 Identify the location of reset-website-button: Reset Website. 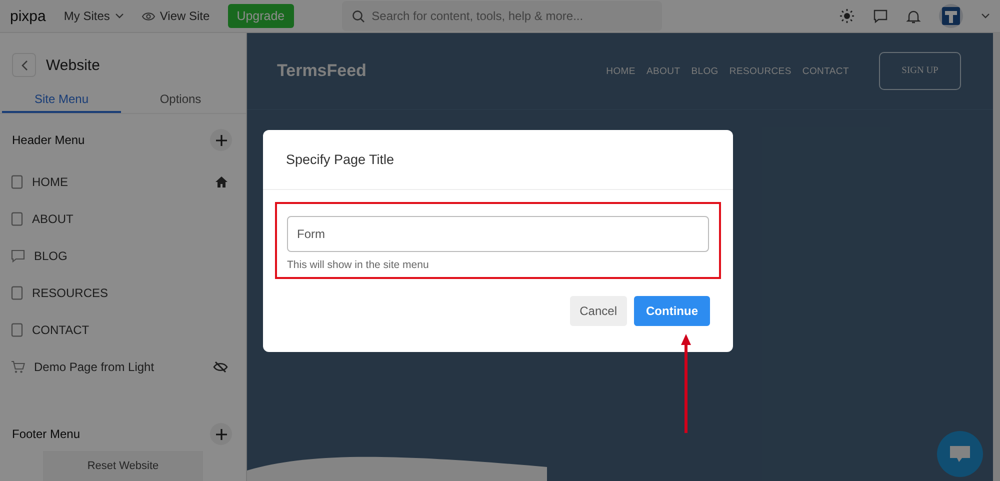
(123, 466).